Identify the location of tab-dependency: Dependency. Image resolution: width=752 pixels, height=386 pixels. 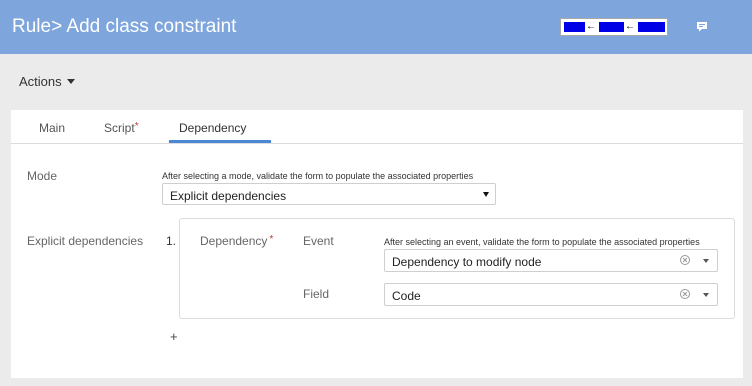
(212, 128).